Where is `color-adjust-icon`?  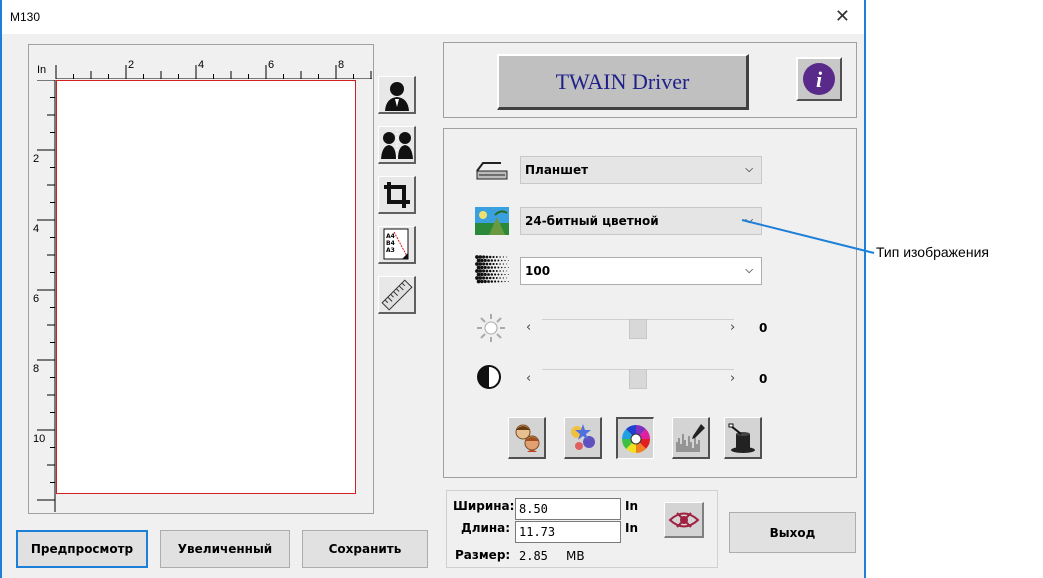
color-adjust-icon is located at coordinates (635, 438).